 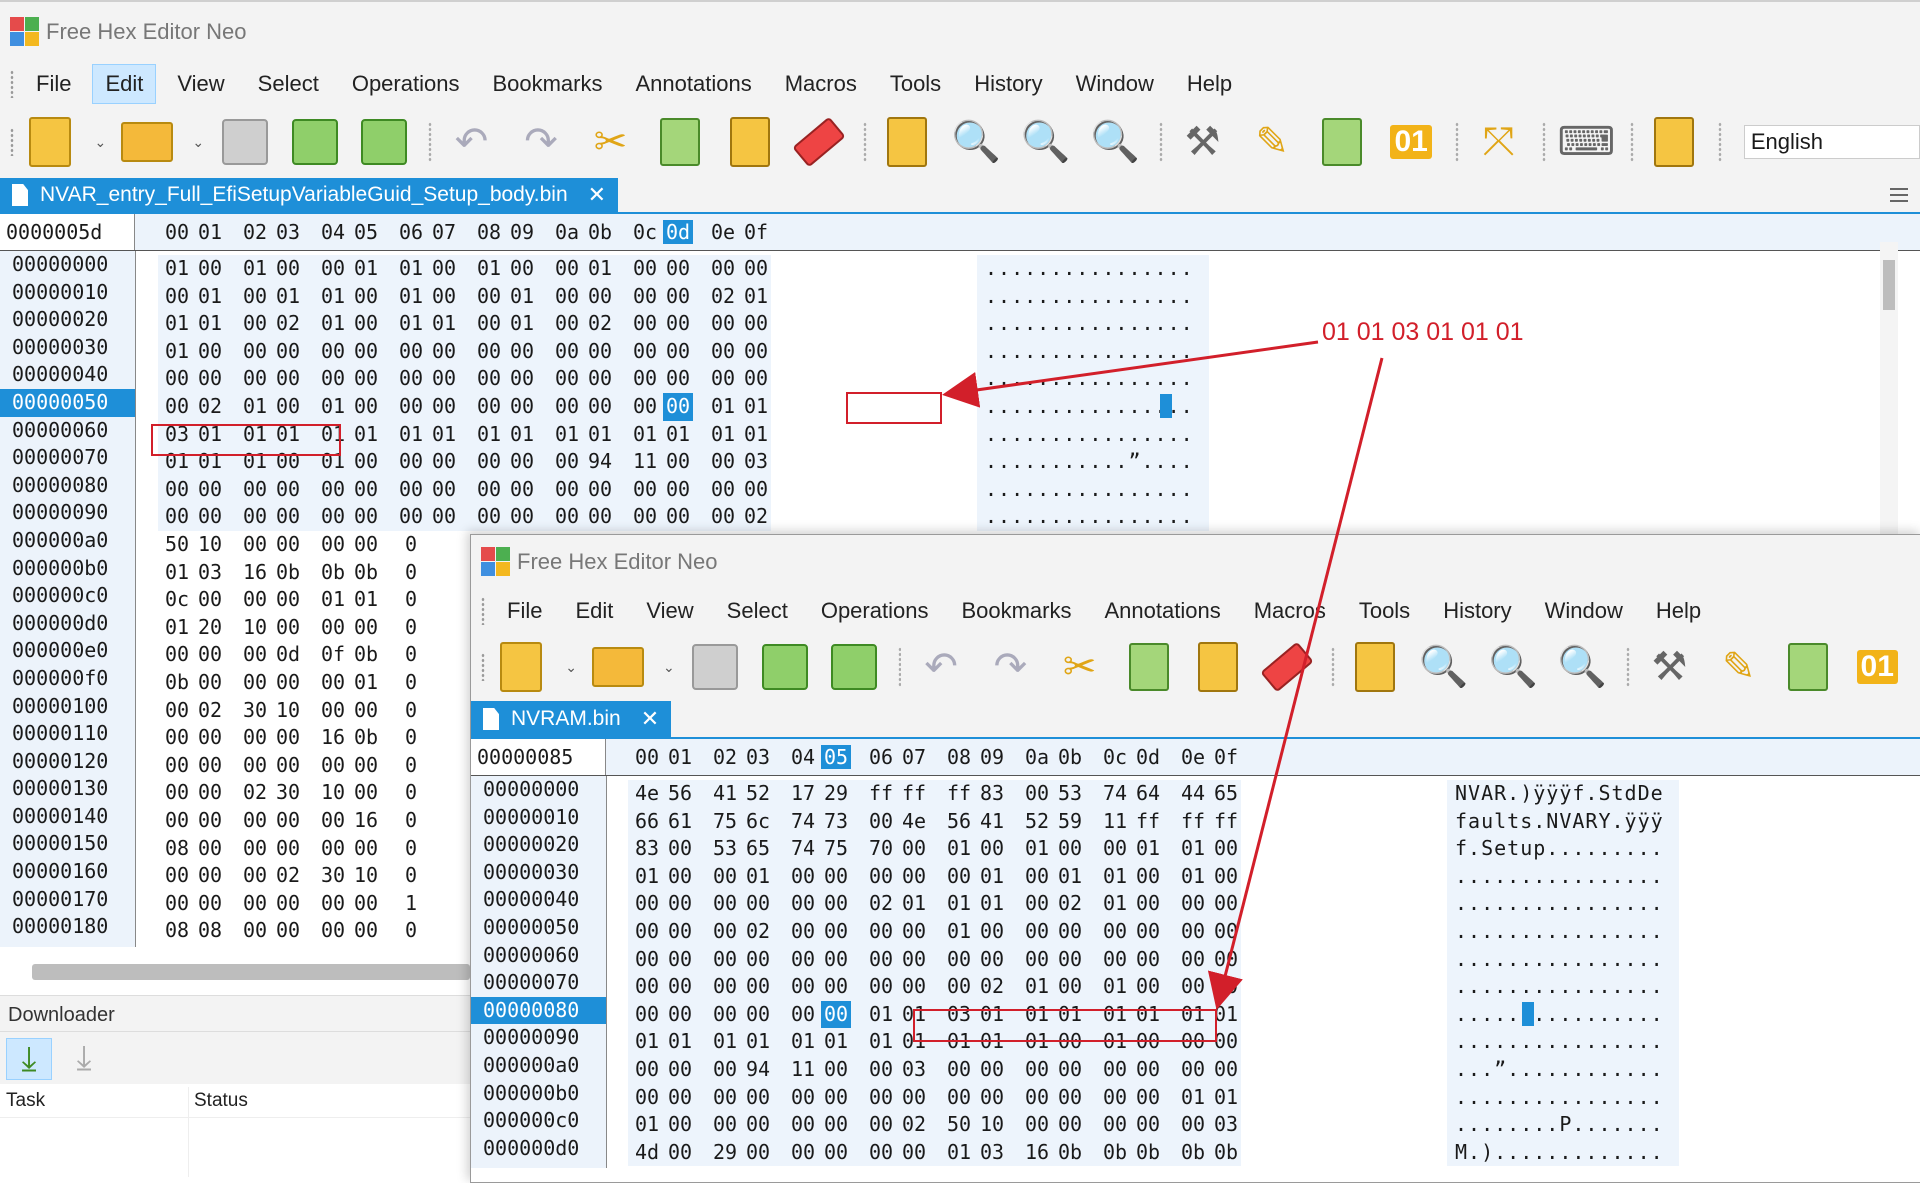 I want to click on annotation-arrows, so click(x=1163, y=675).